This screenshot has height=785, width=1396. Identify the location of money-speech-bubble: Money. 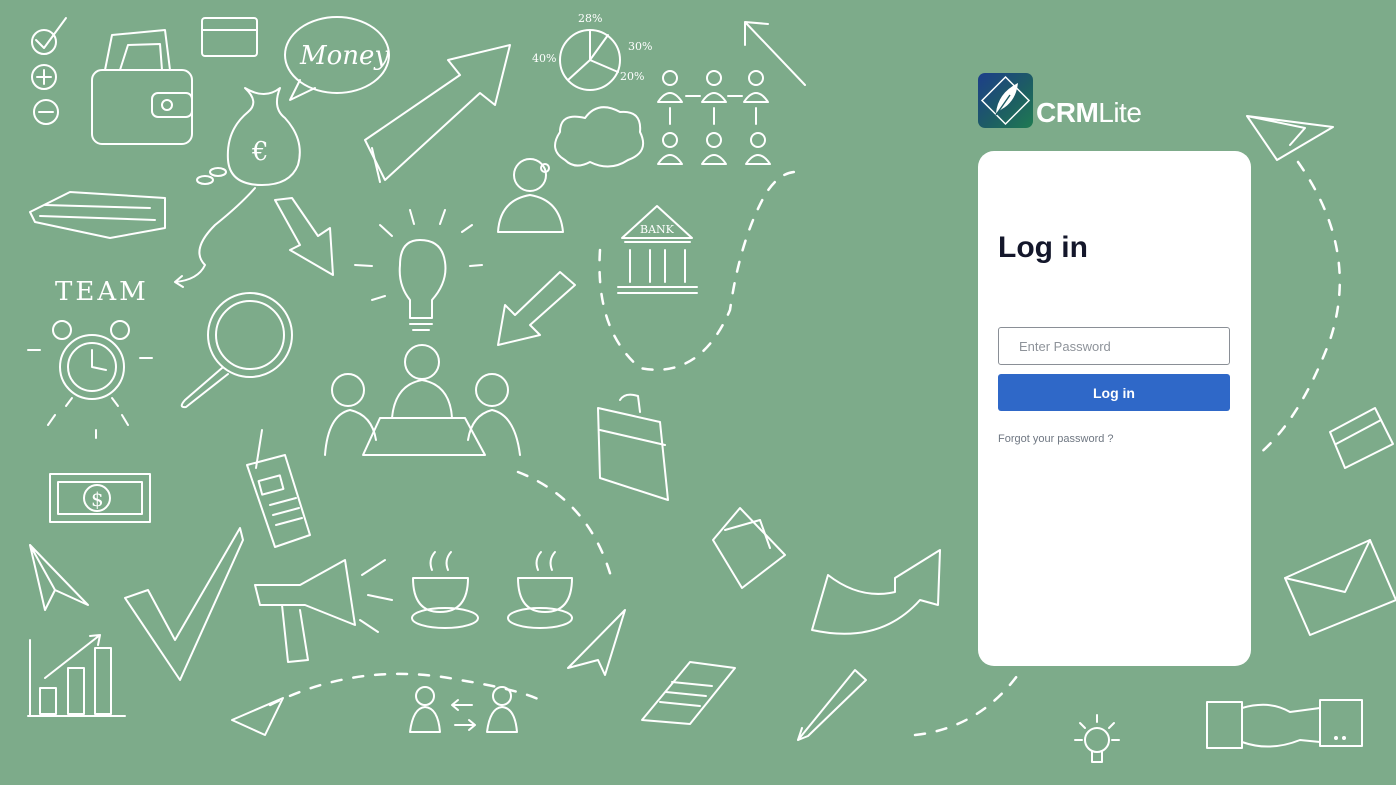
(337, 58).